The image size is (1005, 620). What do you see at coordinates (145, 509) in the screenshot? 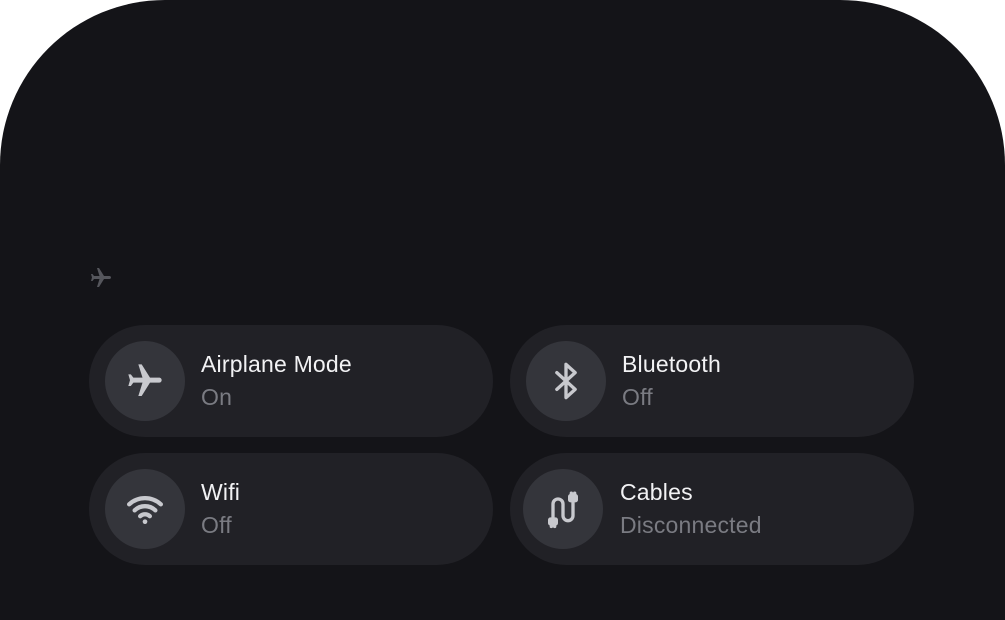
I see `wifi-icon` at bounding box center [145, 509].